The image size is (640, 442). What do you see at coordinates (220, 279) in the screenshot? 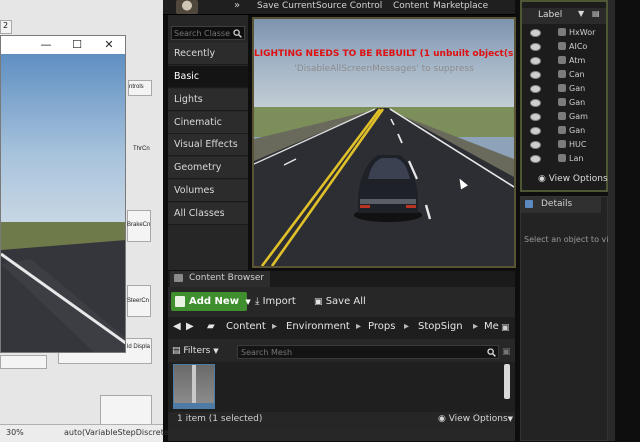
I see `tab-content-browser: Content Browser` at bounding box center [220, 279].